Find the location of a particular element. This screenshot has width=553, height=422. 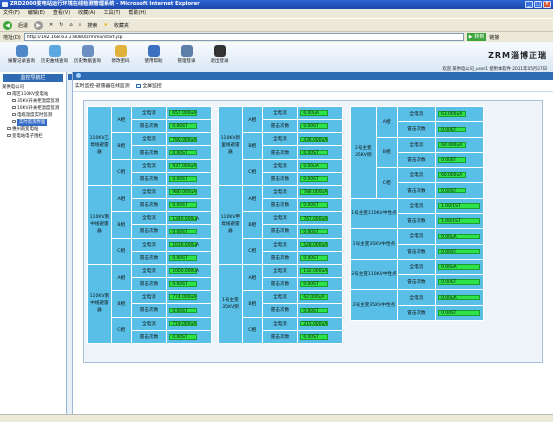

stop-icon: ✕ is located at coordinates (51, 25).